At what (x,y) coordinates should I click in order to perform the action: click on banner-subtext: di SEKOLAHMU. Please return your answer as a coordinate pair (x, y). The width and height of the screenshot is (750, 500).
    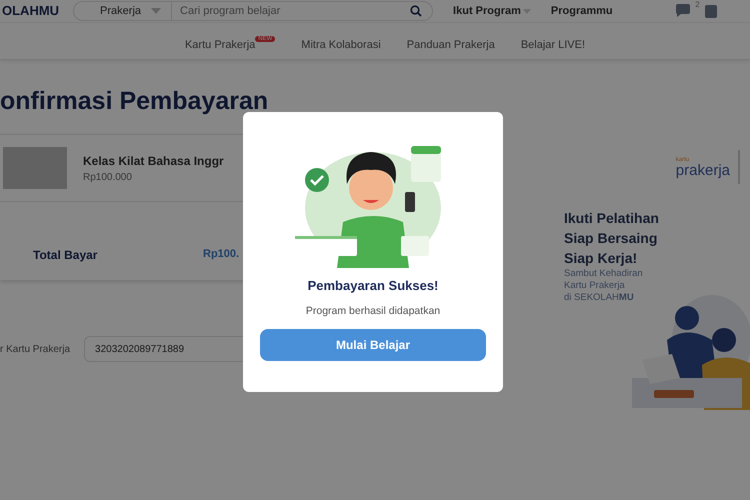
    Looking at the image, I should click on (599, 298).